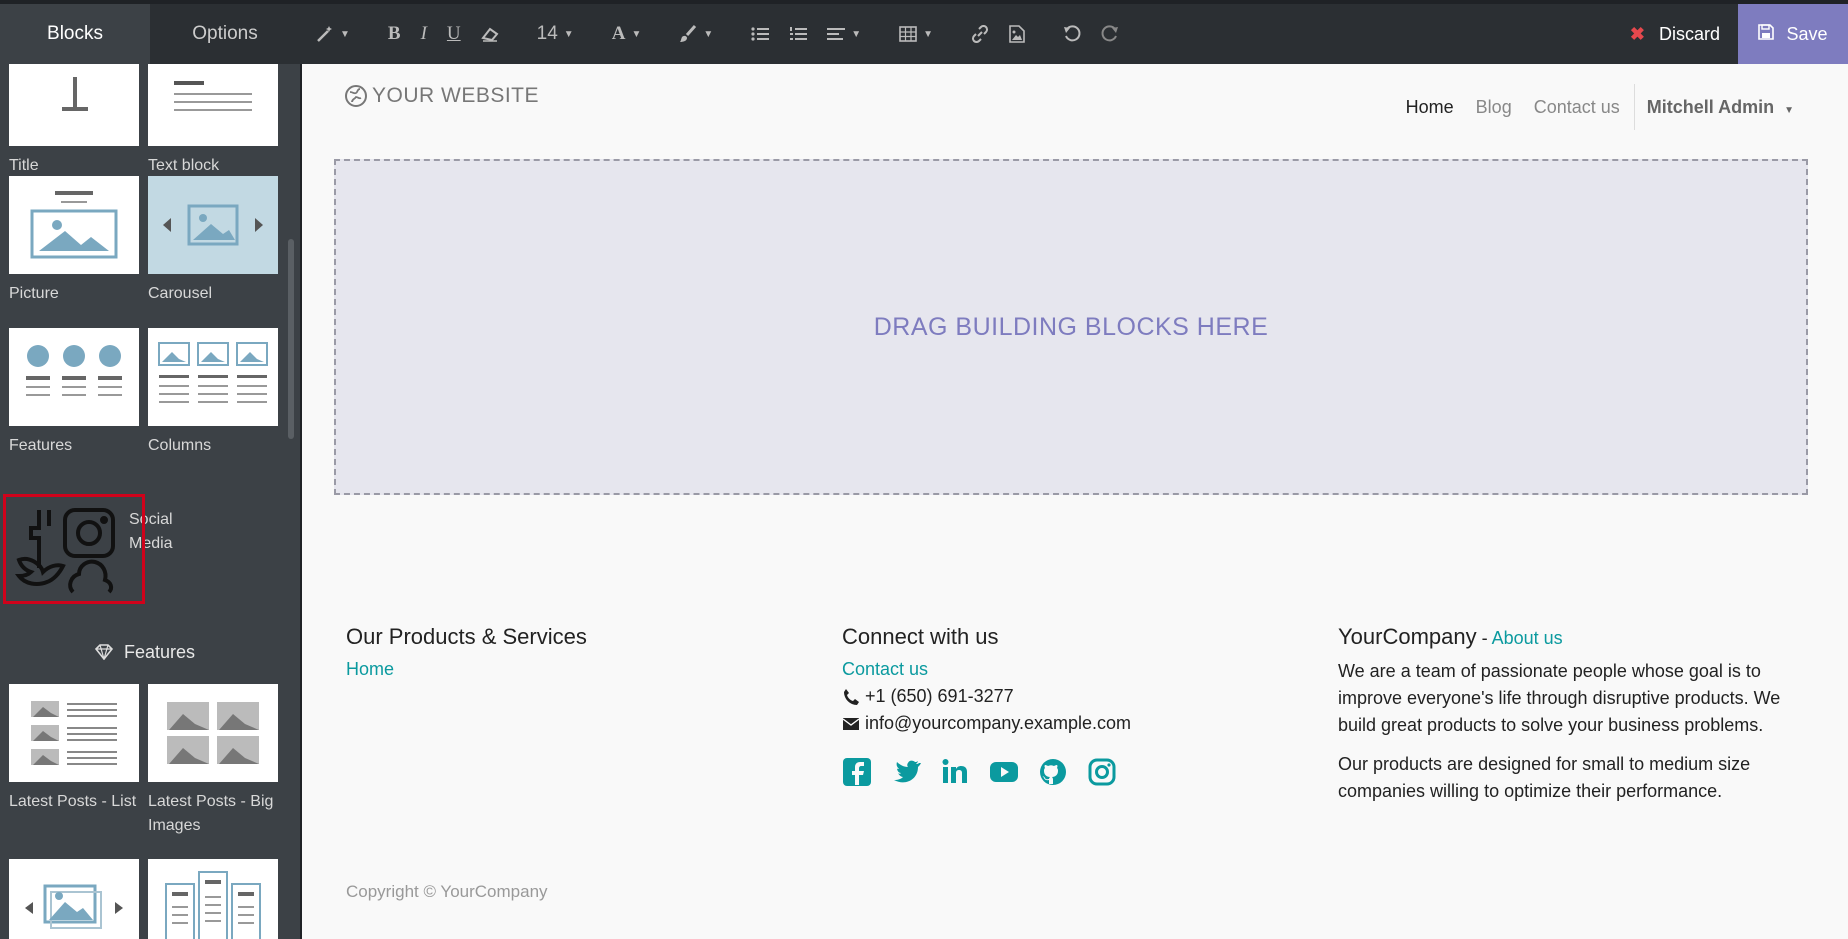 This screenshot has height=939, width=1848. Describe the element at coordinates (1527, 638) in the screenshot. I see `footer-link-about-us: About us` at that location.